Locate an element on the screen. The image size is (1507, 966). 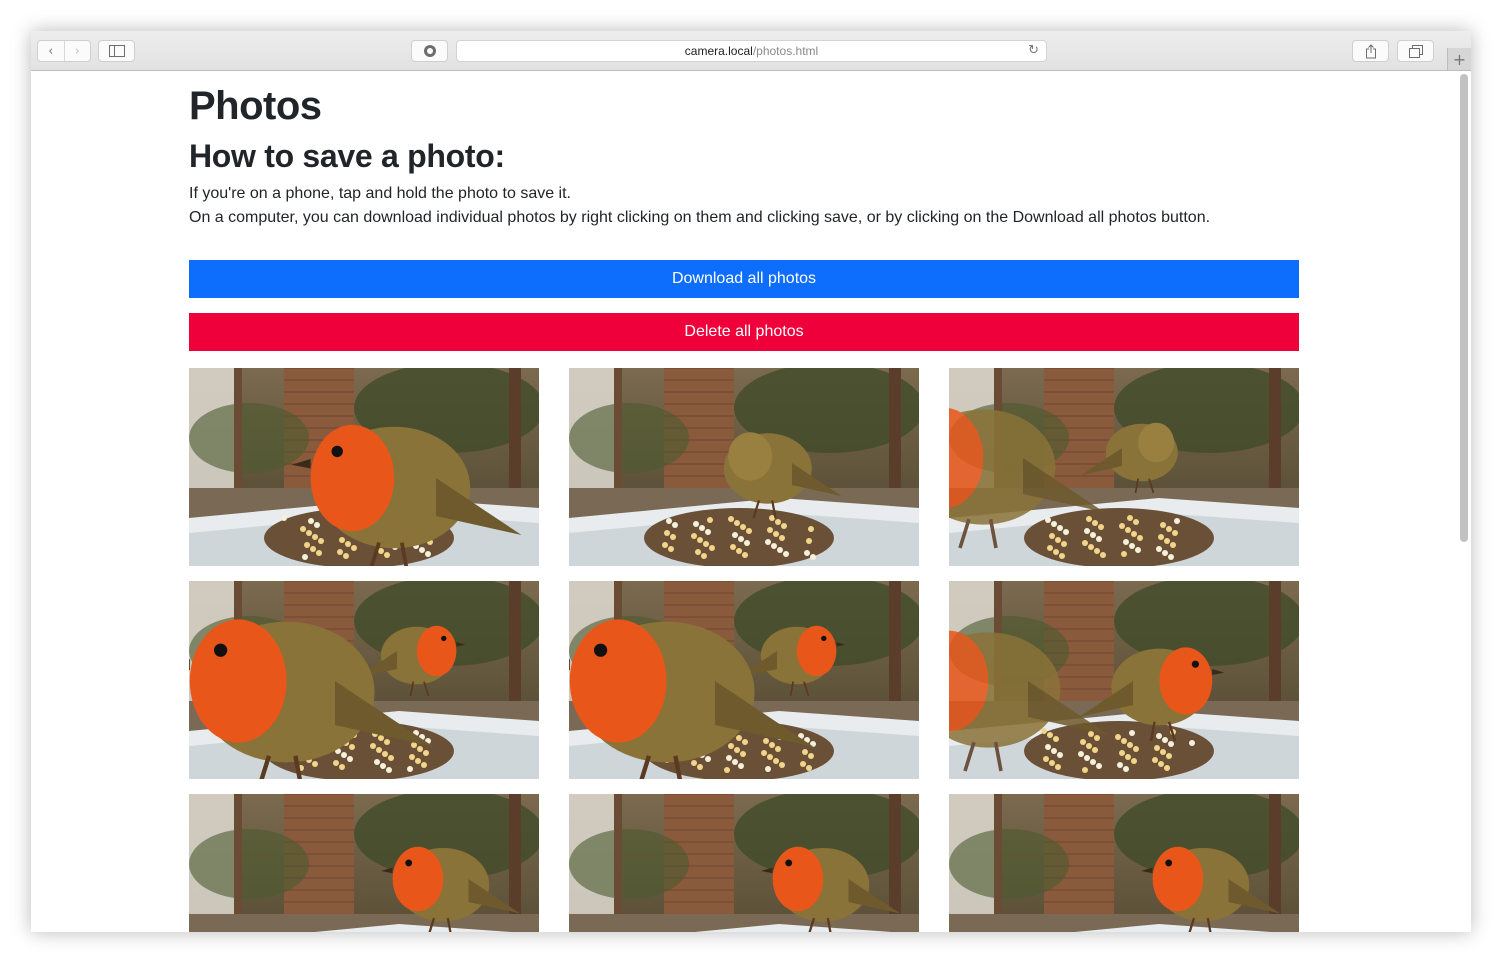
page-subtitle: How to save a photo: is located at coordinates (347, 156).